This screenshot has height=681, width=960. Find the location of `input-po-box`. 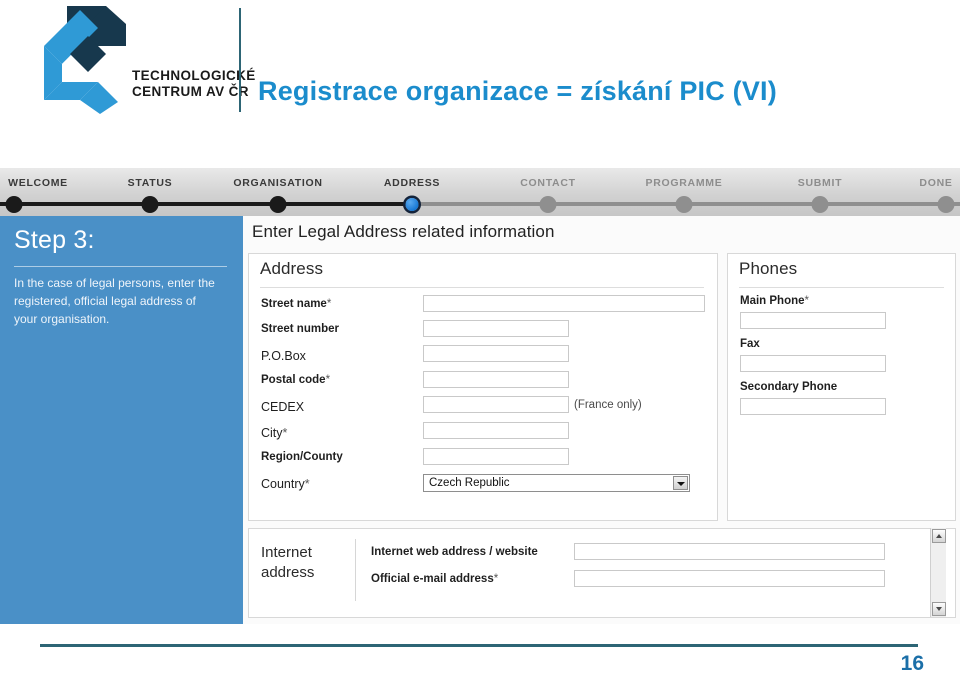

input-po-box is located at coordinates (496, 353).